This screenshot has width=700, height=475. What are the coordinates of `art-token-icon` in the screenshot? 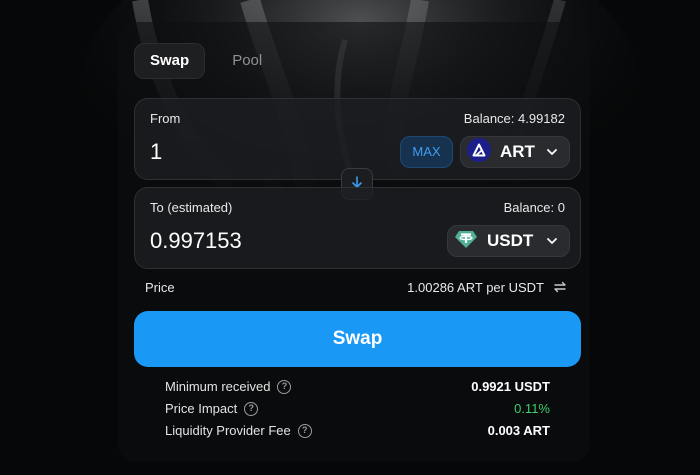 It's located at (479, 152).